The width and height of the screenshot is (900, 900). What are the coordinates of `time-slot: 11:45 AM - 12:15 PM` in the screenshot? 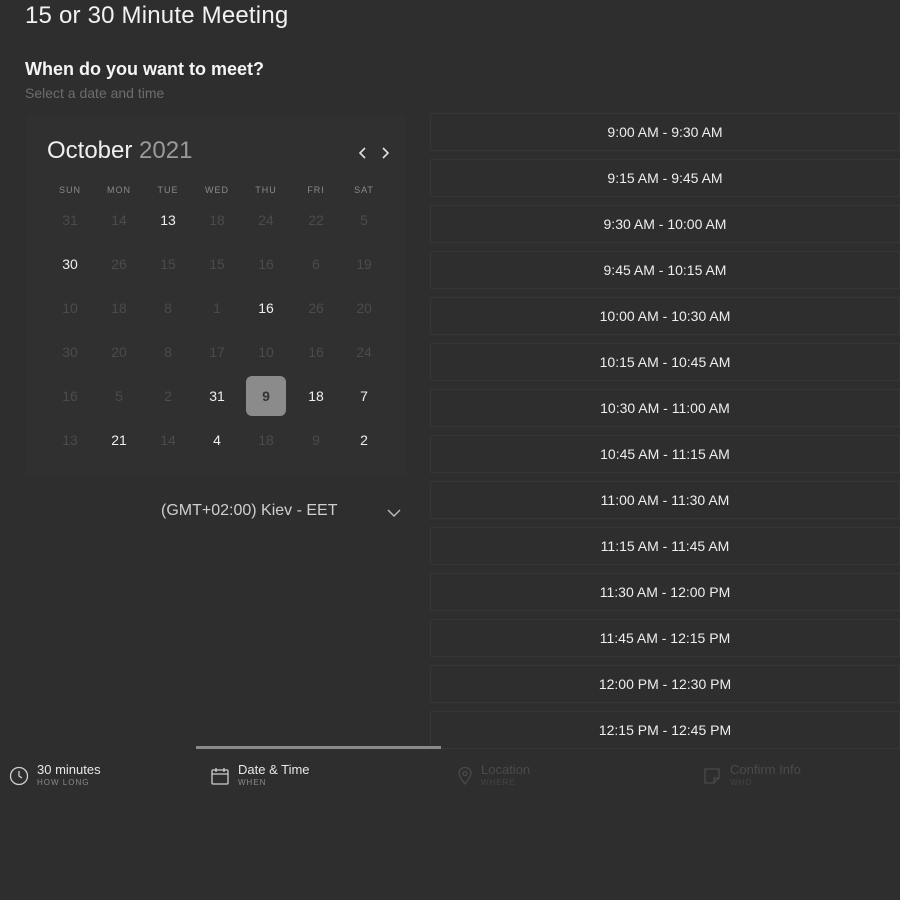 It's located at (665, 638).